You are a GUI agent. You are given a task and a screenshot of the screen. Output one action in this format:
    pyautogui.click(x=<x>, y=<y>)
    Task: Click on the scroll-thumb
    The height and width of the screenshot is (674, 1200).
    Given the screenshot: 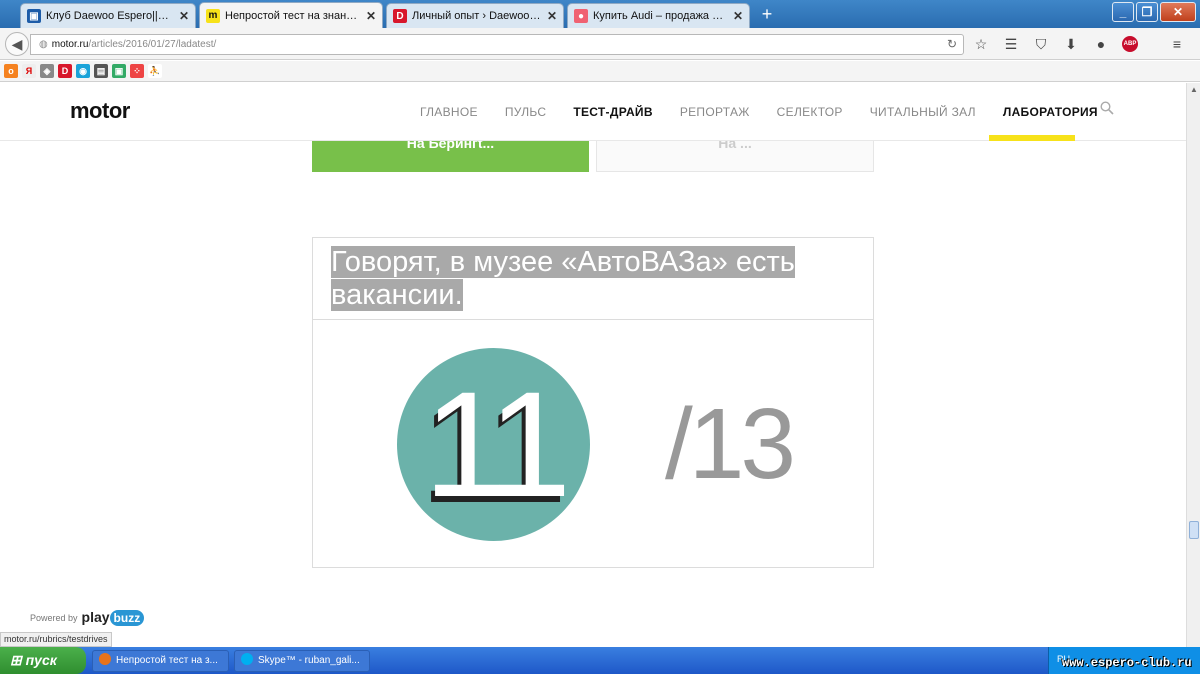 What is the action you would take?
    pyautogui.click(x=1194, y=530)
    